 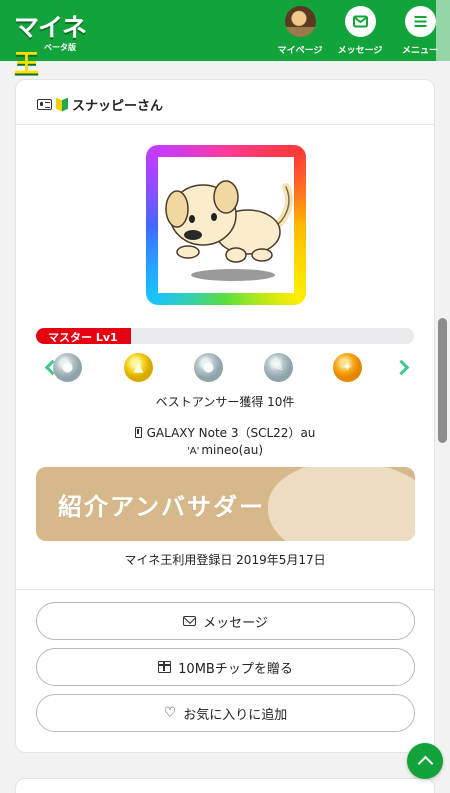 What do you see at coordinates (225, 336) in the screenshot?
I see `level-progress-bar: マスター Lv1` at bounding box center [225, 336].